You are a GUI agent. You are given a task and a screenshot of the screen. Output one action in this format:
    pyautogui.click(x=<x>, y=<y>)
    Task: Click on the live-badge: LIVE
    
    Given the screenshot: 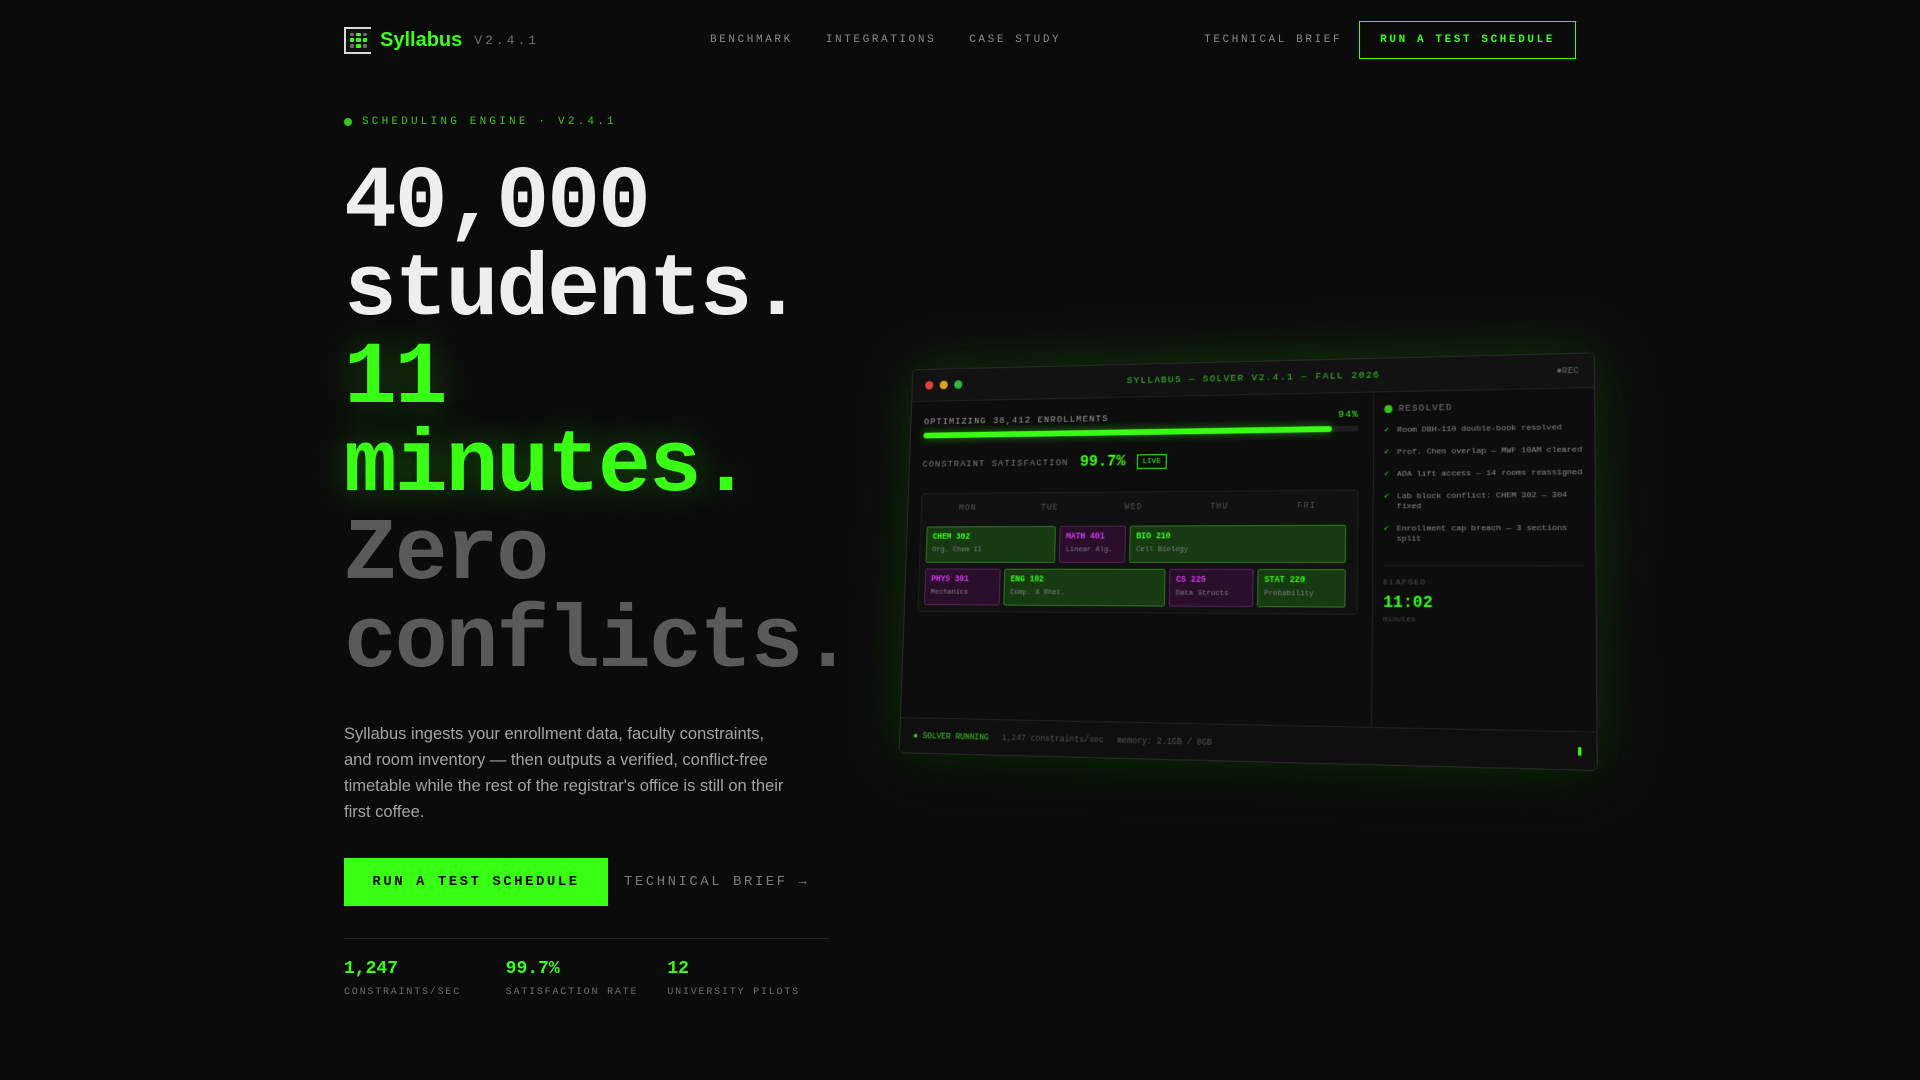 What is the action you would take?
    pyautogui.click(x=1151, y=461)
    